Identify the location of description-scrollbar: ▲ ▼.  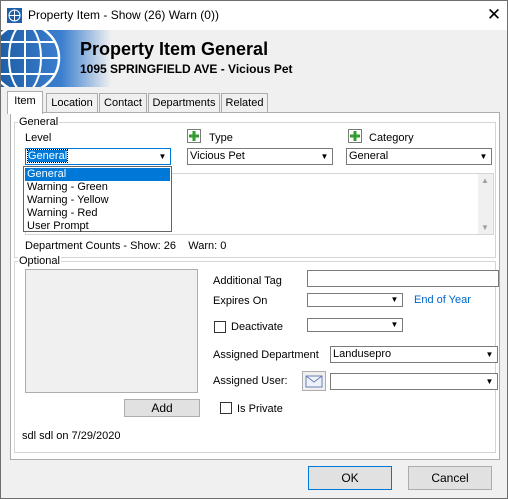
(485, 204).